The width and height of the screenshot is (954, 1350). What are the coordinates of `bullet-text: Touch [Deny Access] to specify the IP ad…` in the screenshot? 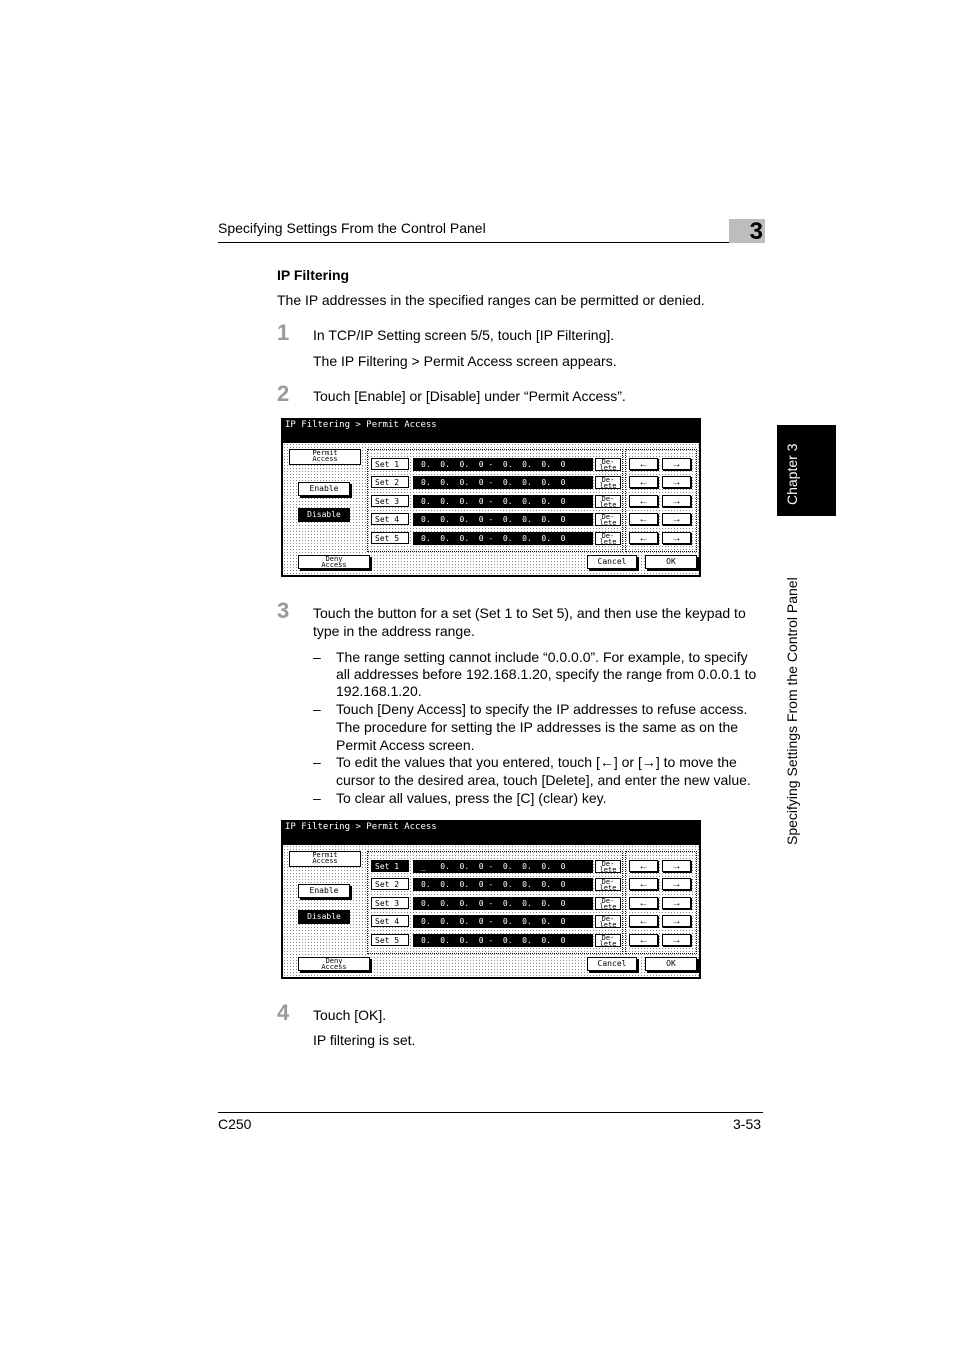 It's located at (542, 709).